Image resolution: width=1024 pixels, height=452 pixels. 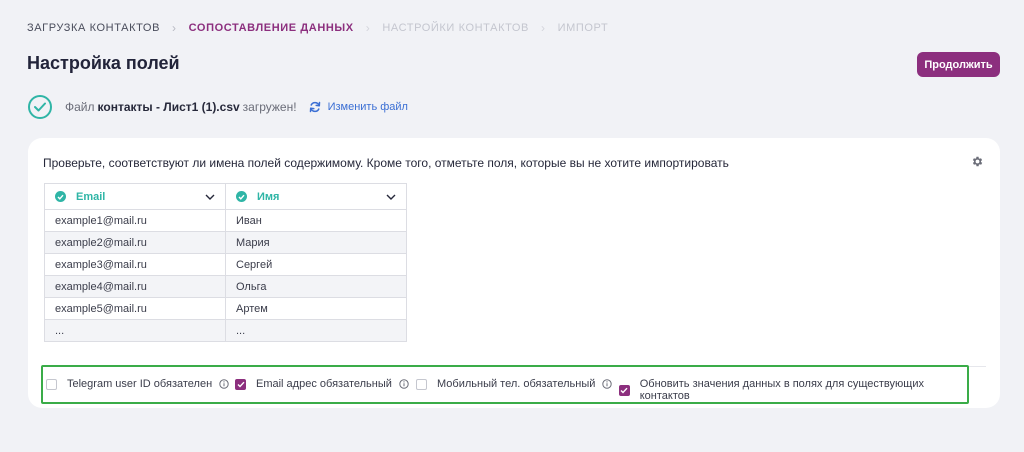 I want to click on telegram-required-option: Telegram user ID обязателен, so click(x=137, y=384).